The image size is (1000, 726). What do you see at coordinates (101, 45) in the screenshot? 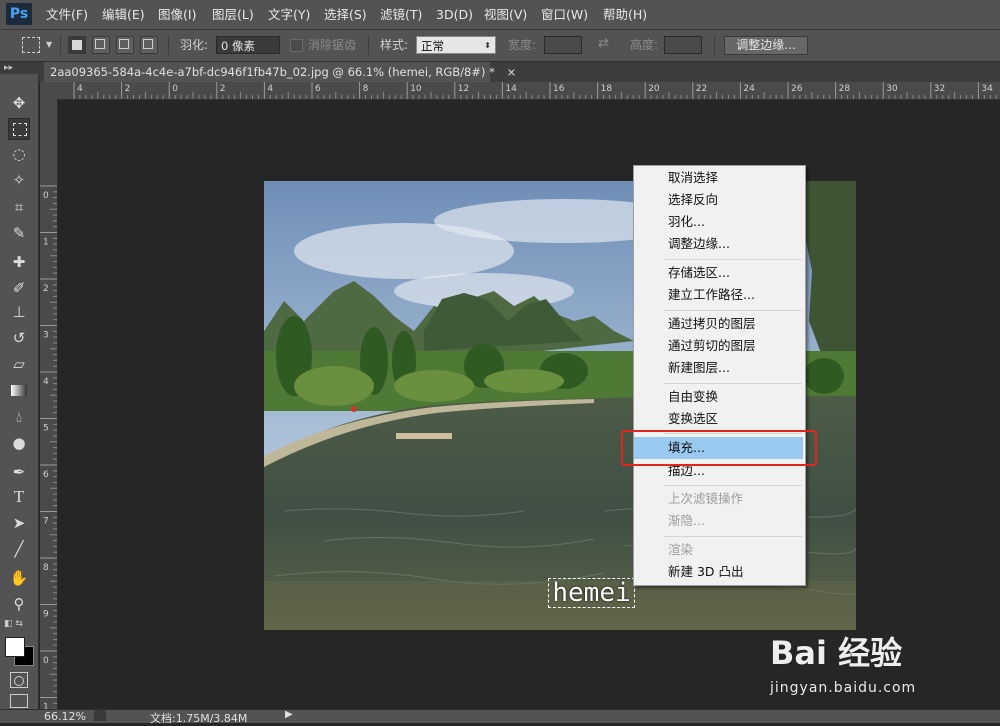
I see `add-to-selection-icon` at bounding box center [101, 45].